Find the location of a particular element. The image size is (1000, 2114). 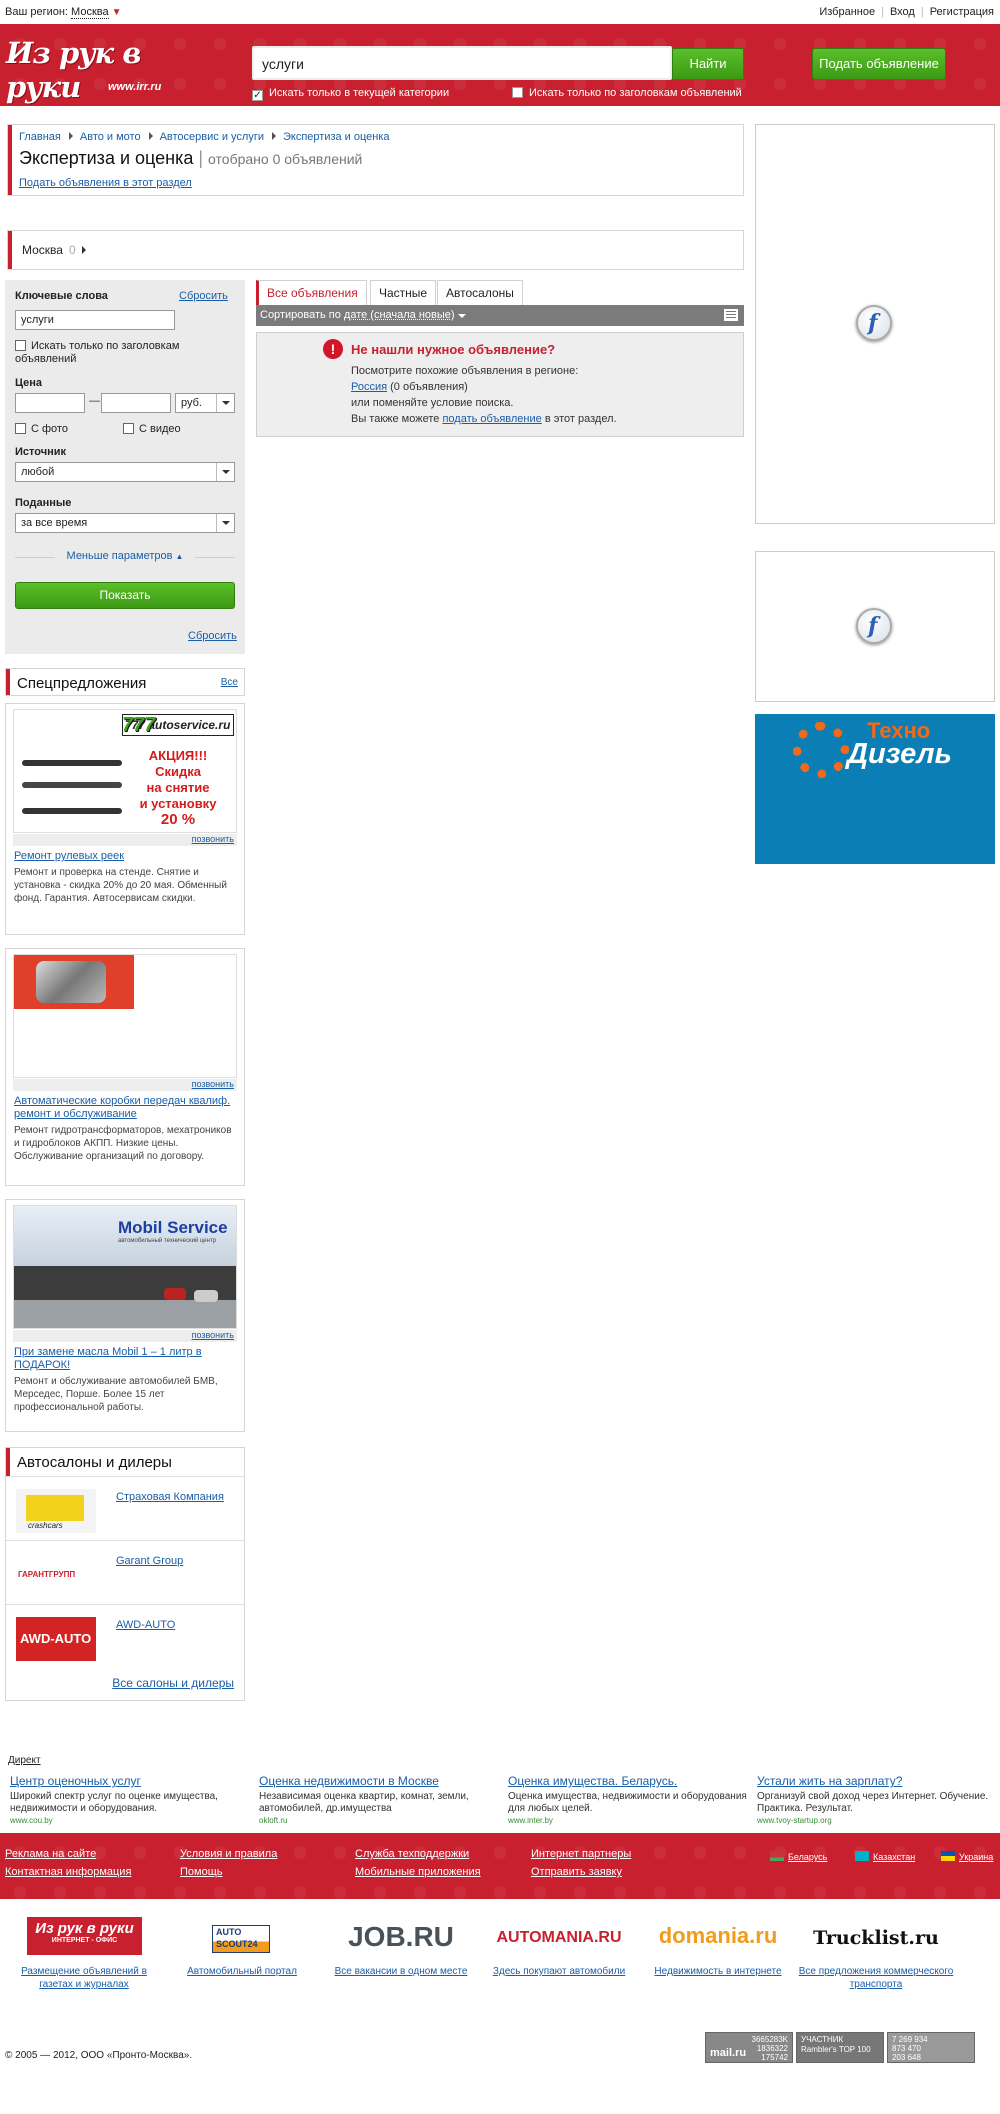

post-ad-link: подать объявление is located at coordinates (491, 419).